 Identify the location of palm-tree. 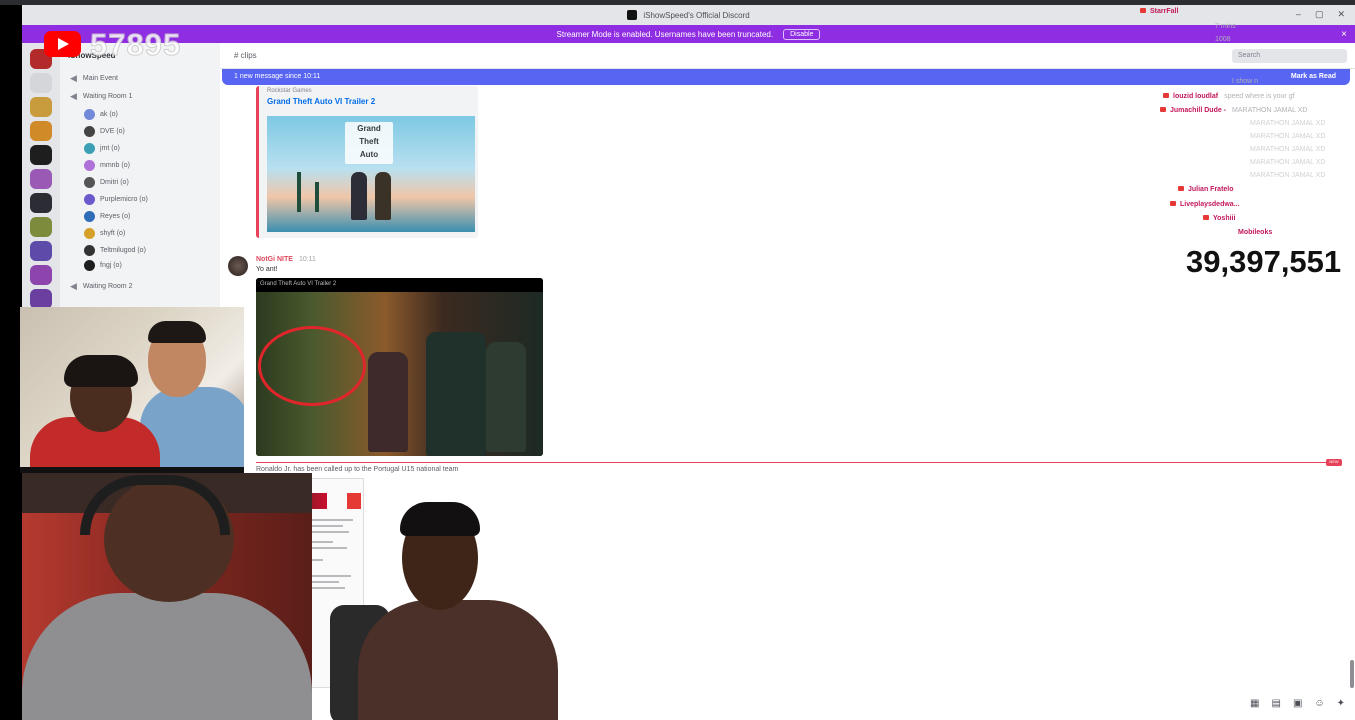
(299, 192).